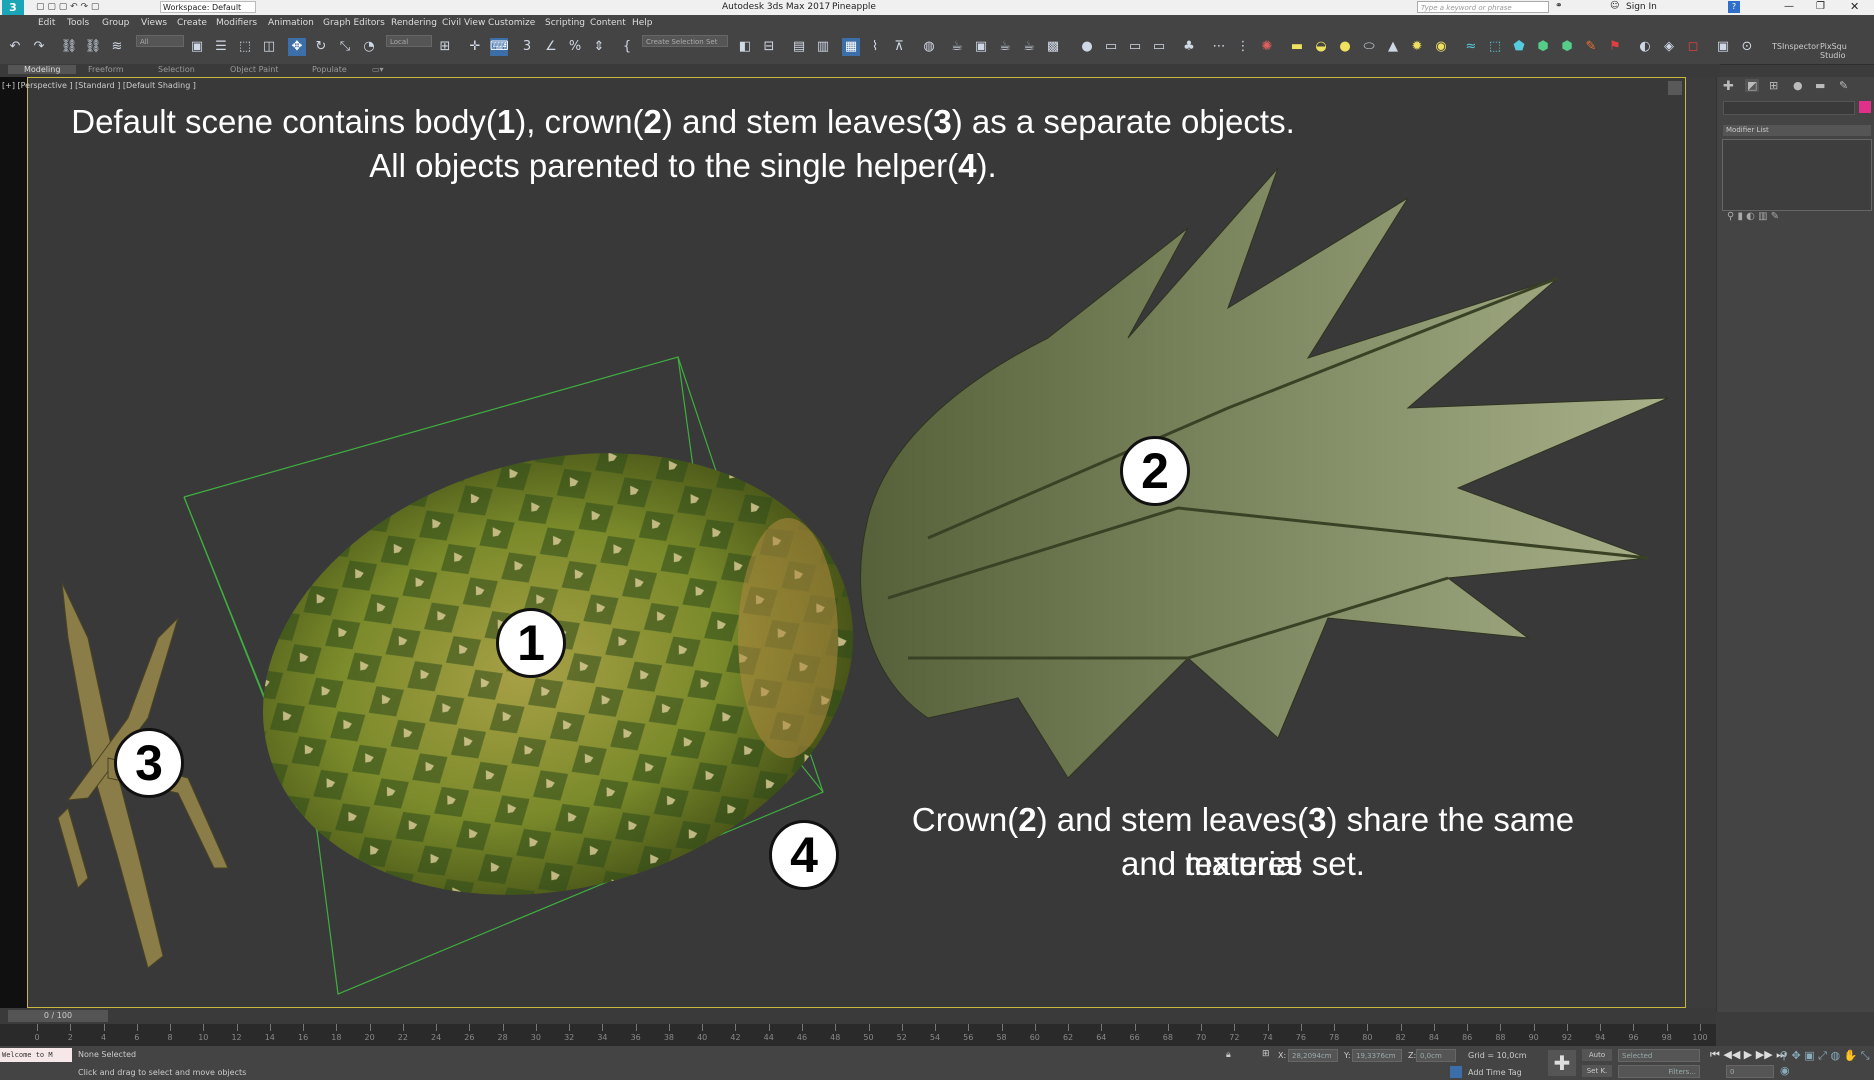  What do you see at coordinates (1669, 47) in the screenshot?
I see `tool-p-icon: ◈` at bounding box center [1669, 47].